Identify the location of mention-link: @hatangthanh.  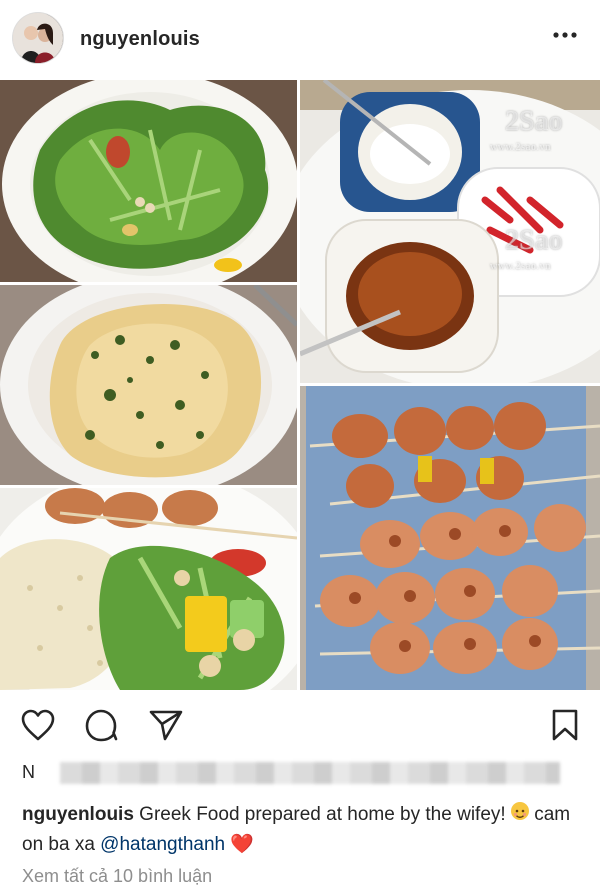
(162, 844).